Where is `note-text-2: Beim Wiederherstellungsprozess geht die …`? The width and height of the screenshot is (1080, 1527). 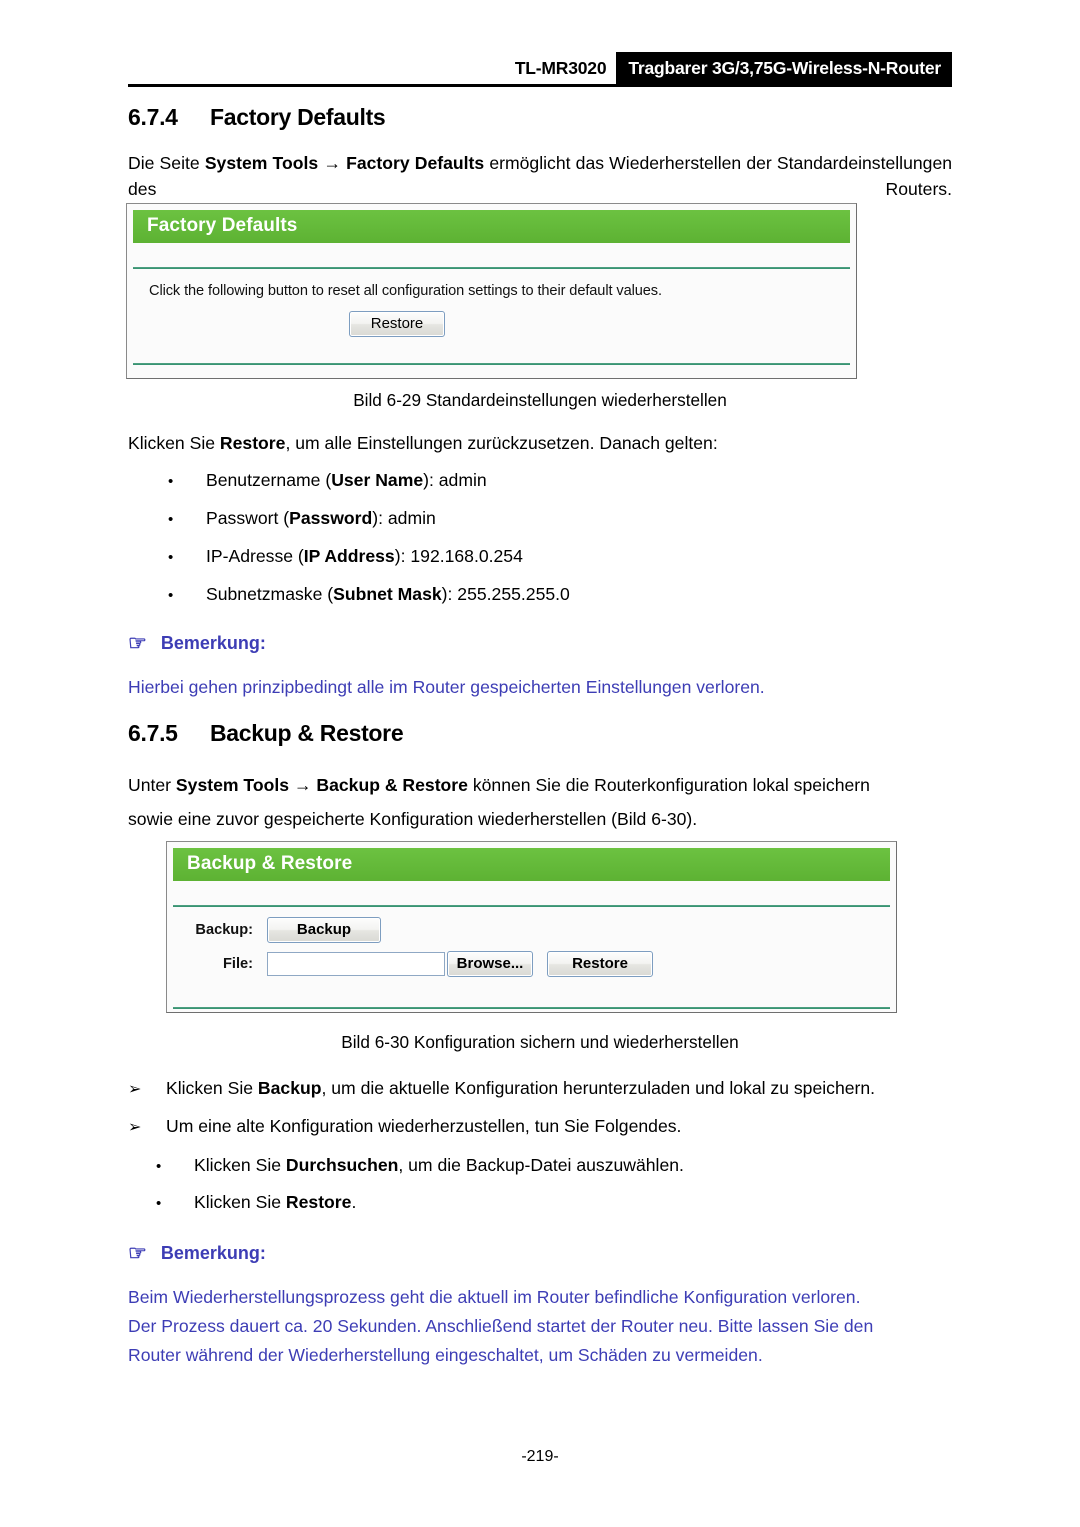
note-text-2: Beim Wiederherstellungsprozess geht die … is located at coordinates (540, 1326).